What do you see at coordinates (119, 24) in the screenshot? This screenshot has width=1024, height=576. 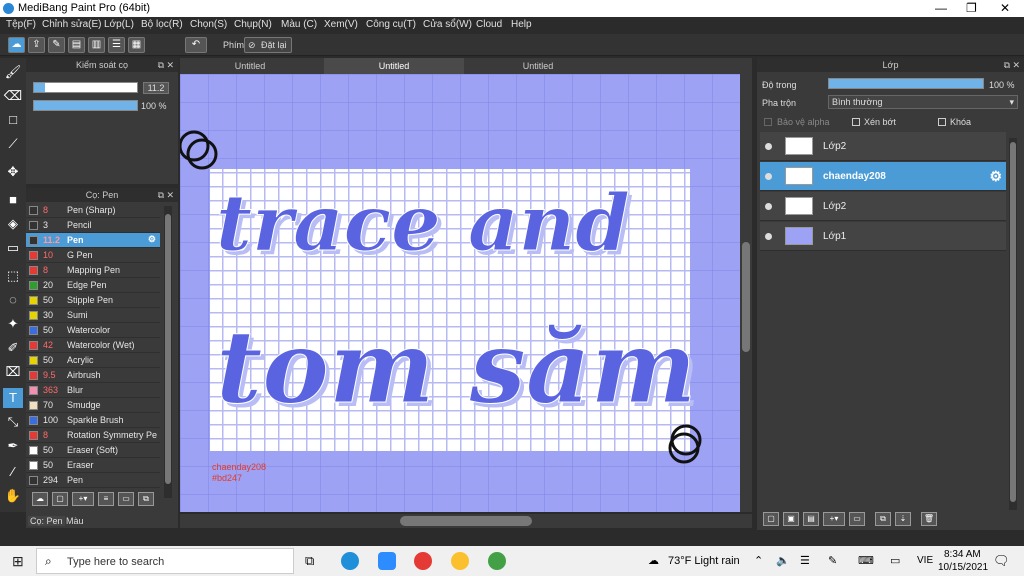 I see `menu-layer: Lớp(L)` at bounding box center [119, 24].